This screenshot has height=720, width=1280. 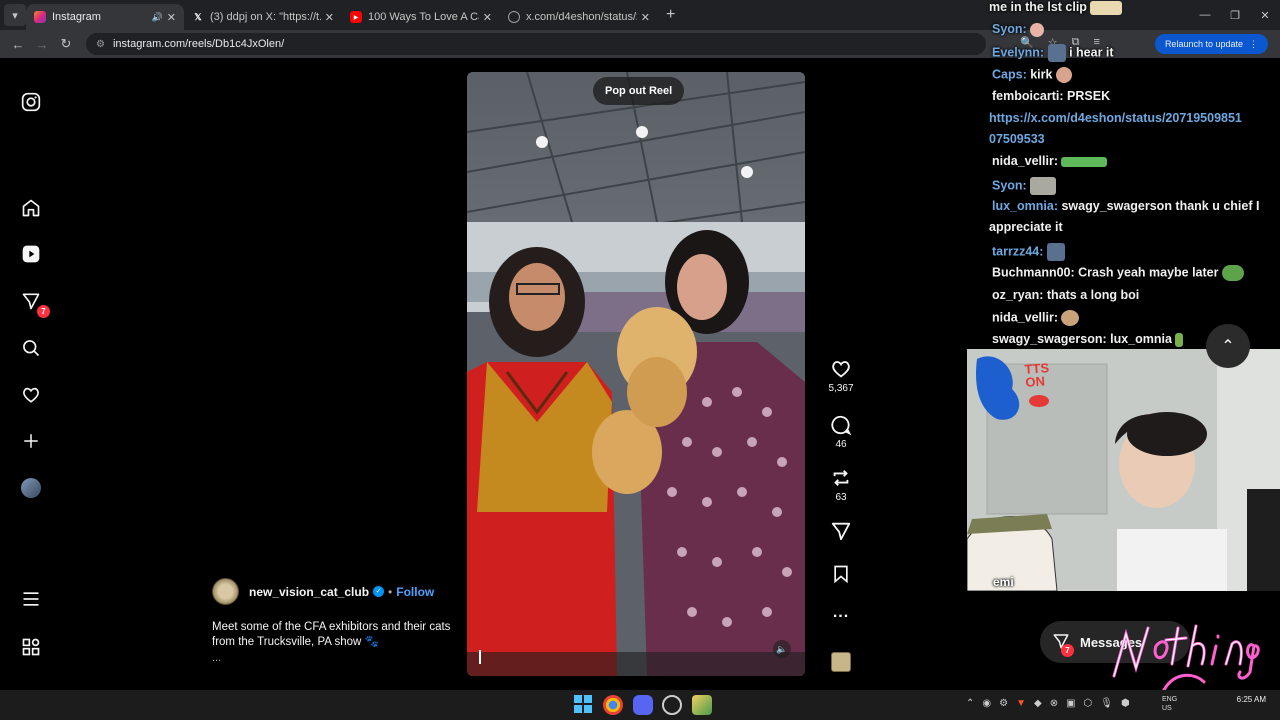 I want to click on language-indicator: ENG US, so click(x=1169, y=704).